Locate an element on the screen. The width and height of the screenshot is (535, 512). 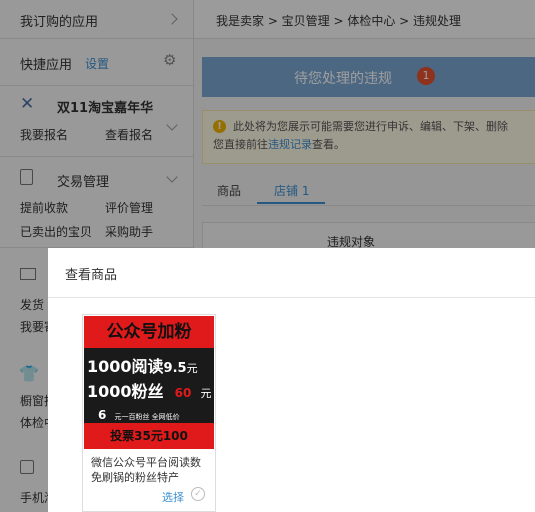
ad-line3-num: 6 is located at coordinates (102, 415).